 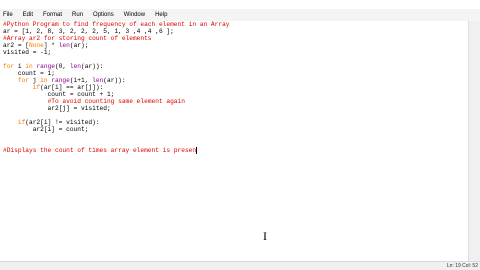 What do you see at coordinates (62, 66) in the screenshot?
I see `code-token: (0,` at bounding box center [62, 66].